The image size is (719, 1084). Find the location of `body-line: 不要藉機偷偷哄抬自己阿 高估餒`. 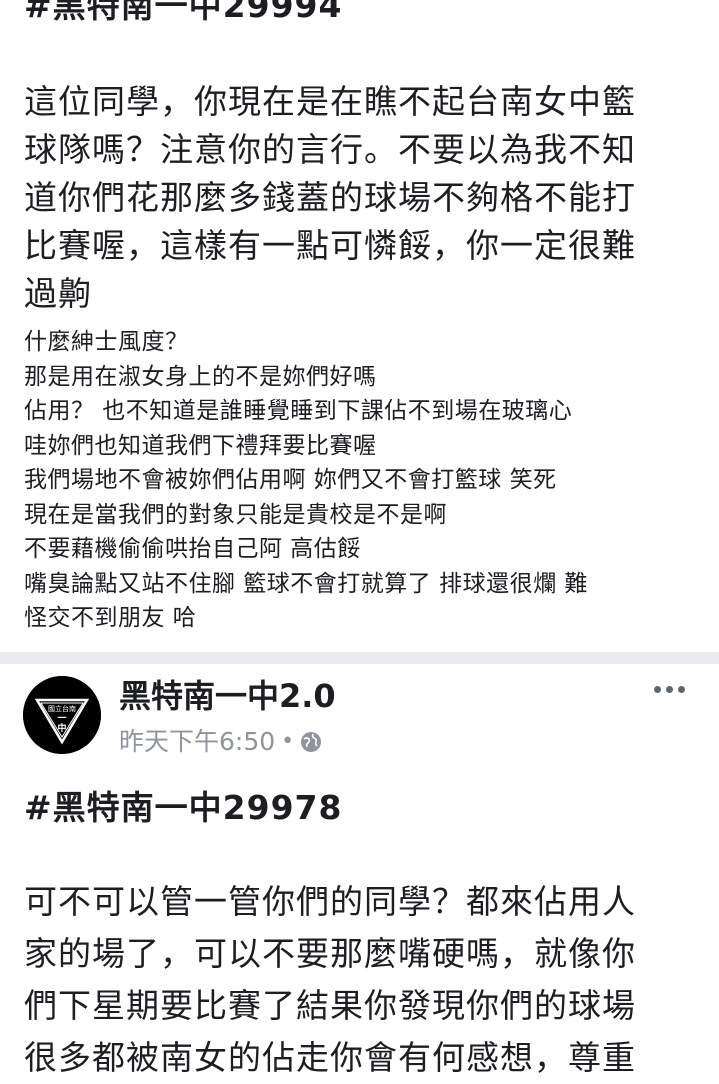

body-line: 不要藉機偷偷哄抬自己阿 高估餒 is located at coordinates (192, 549).